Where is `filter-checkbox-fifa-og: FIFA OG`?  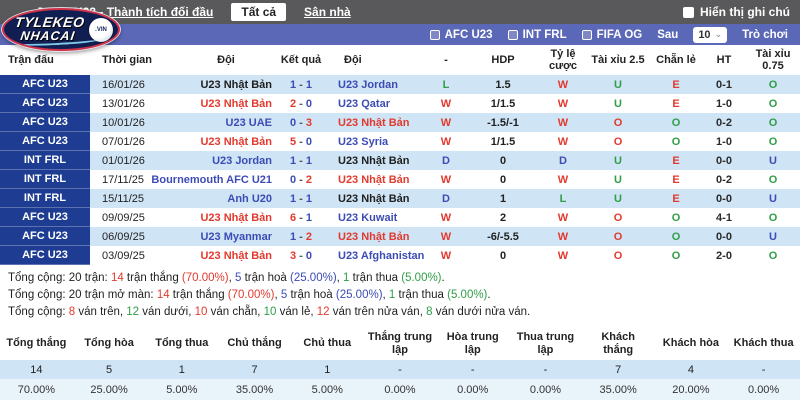 filter-checkbox-fifa-og: FIFA OG is located at coordinates (611, 35).